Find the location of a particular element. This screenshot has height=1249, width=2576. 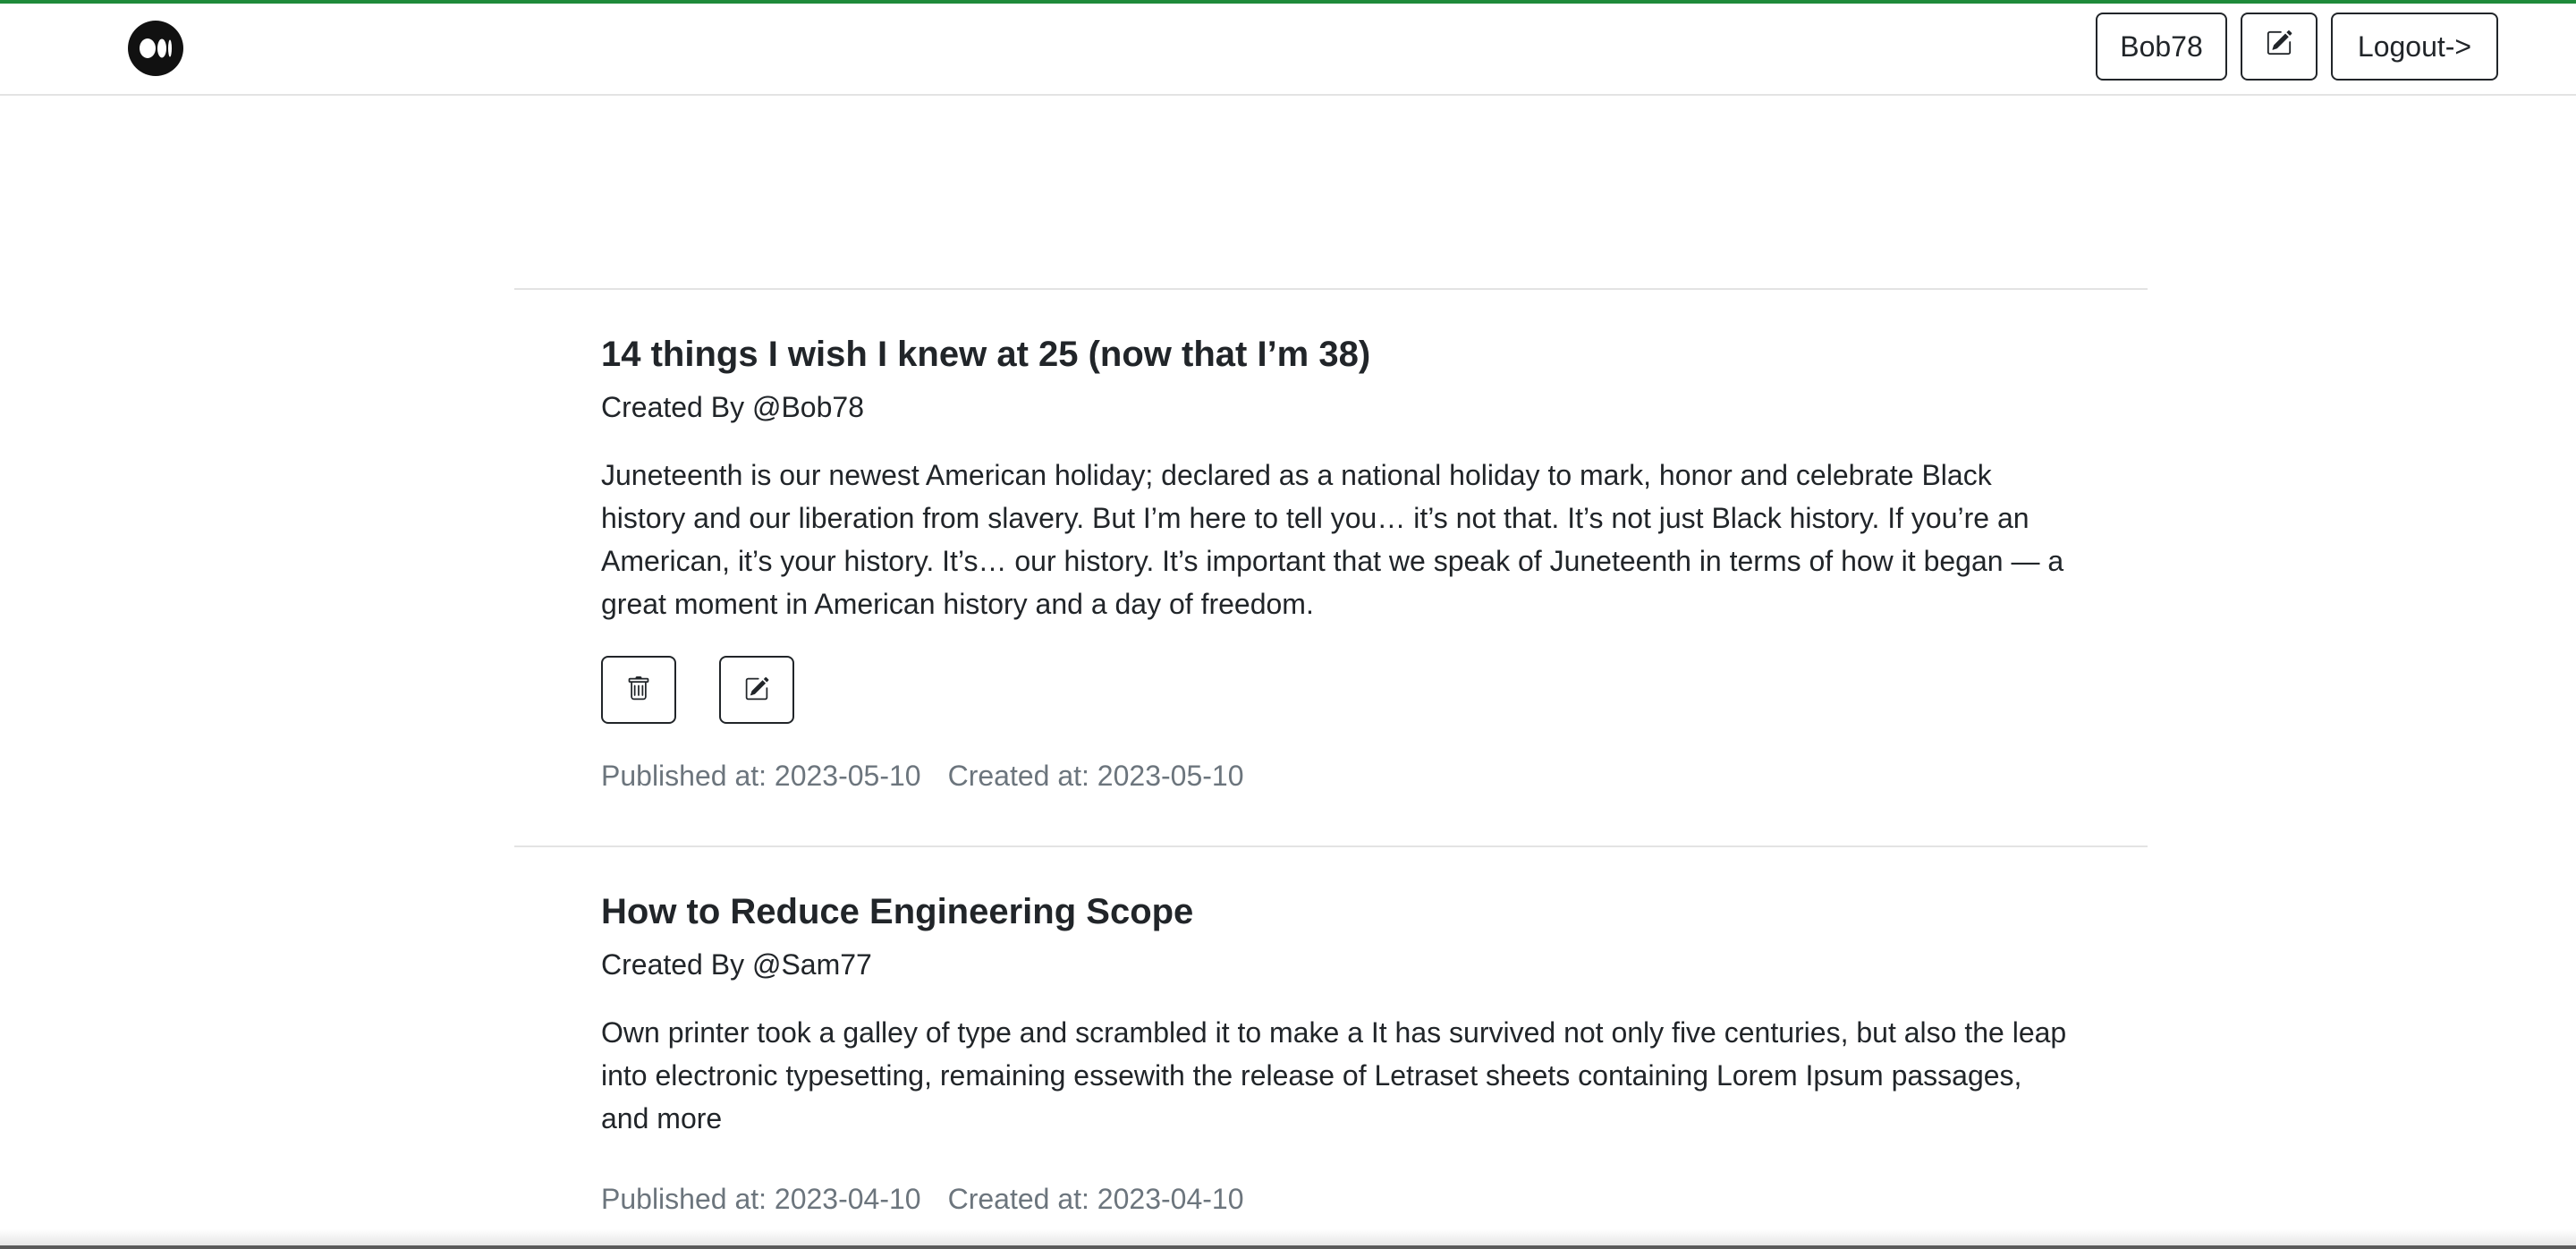

post-author: Created By @Sam77 is located at coordinates (736, 964).